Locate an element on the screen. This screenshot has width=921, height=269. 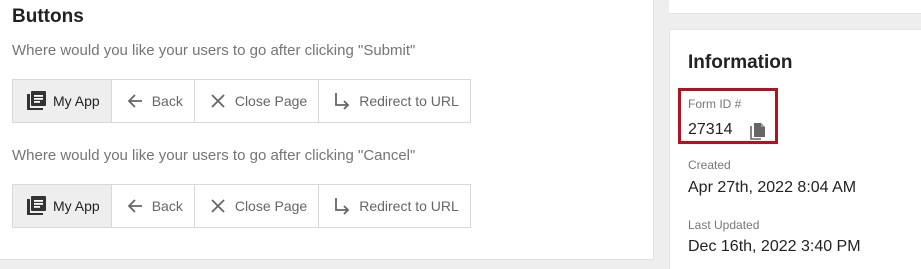
submit-option-close-page: Close Page is located at coordinates (257, 101).